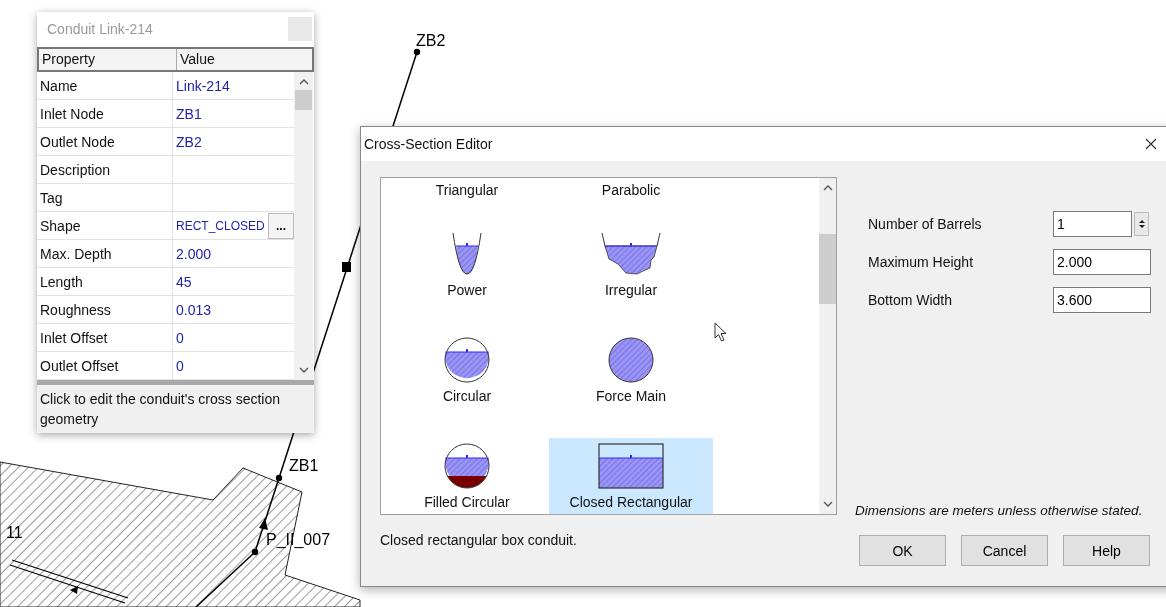 This screenshot has width=1166, height=607. Describe the element at coordinates (431, 40) in the screenshot. I see `node-label: ZB2` at that location.